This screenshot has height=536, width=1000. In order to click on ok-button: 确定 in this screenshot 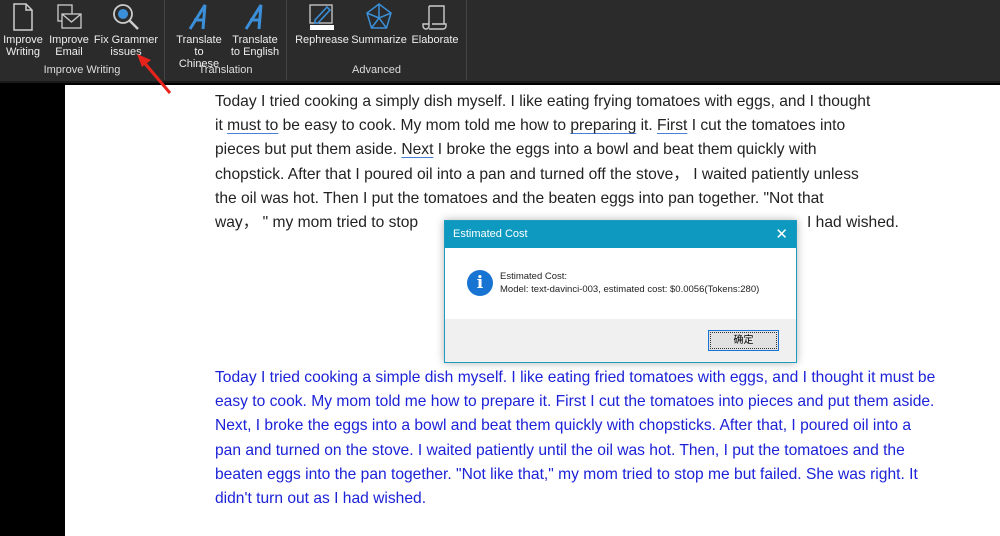, I will do `click(743, 340)`.